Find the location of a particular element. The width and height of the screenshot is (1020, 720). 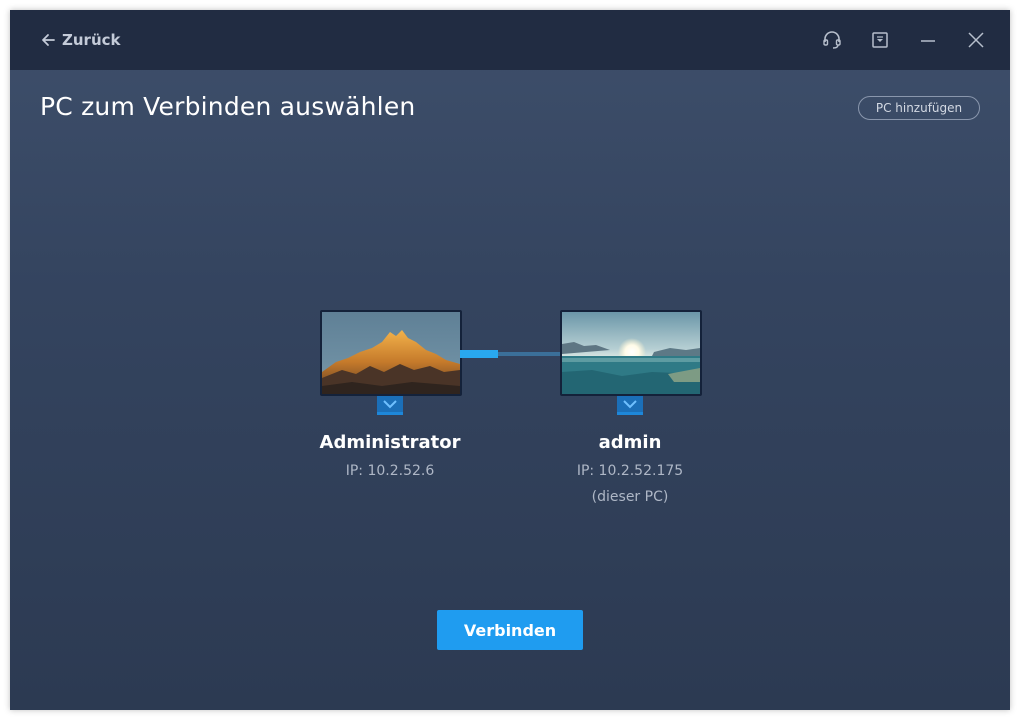

pc-name: admin is located at coordinates (630, 442).